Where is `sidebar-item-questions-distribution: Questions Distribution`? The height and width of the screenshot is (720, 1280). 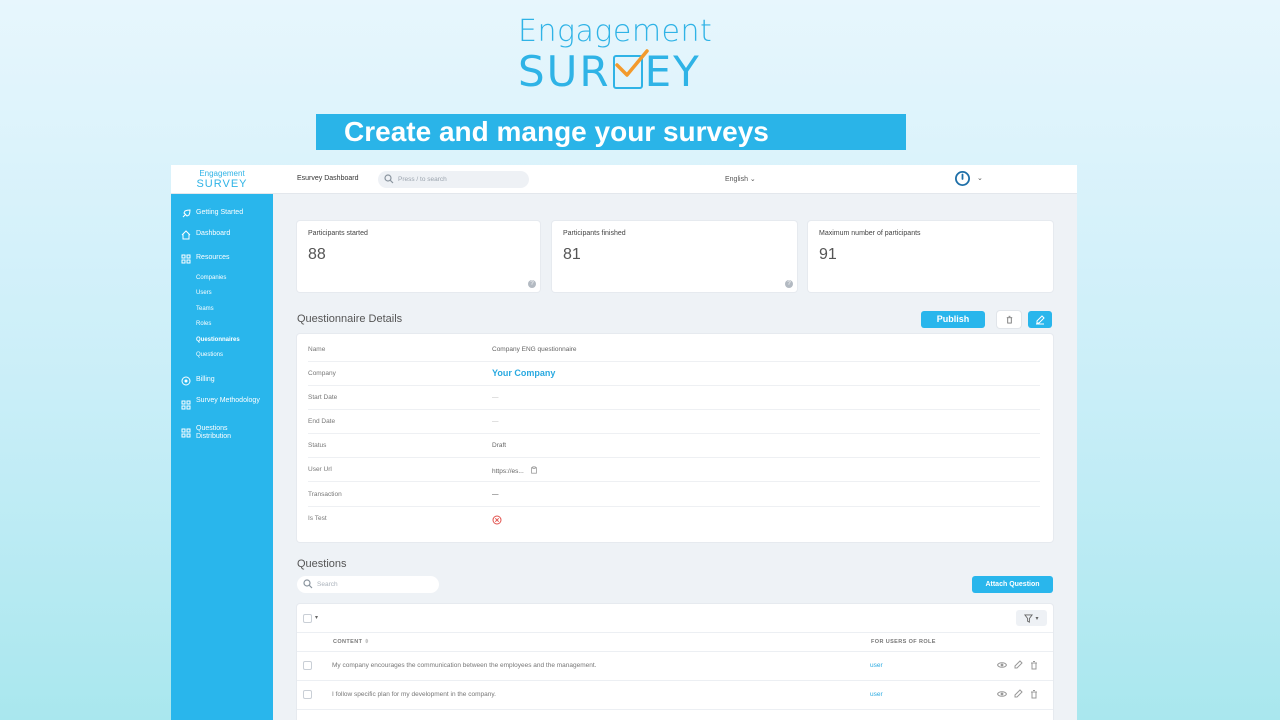 sidebar-item-questions-distribution: Questions Distribution is located at coordinates (221, 433).